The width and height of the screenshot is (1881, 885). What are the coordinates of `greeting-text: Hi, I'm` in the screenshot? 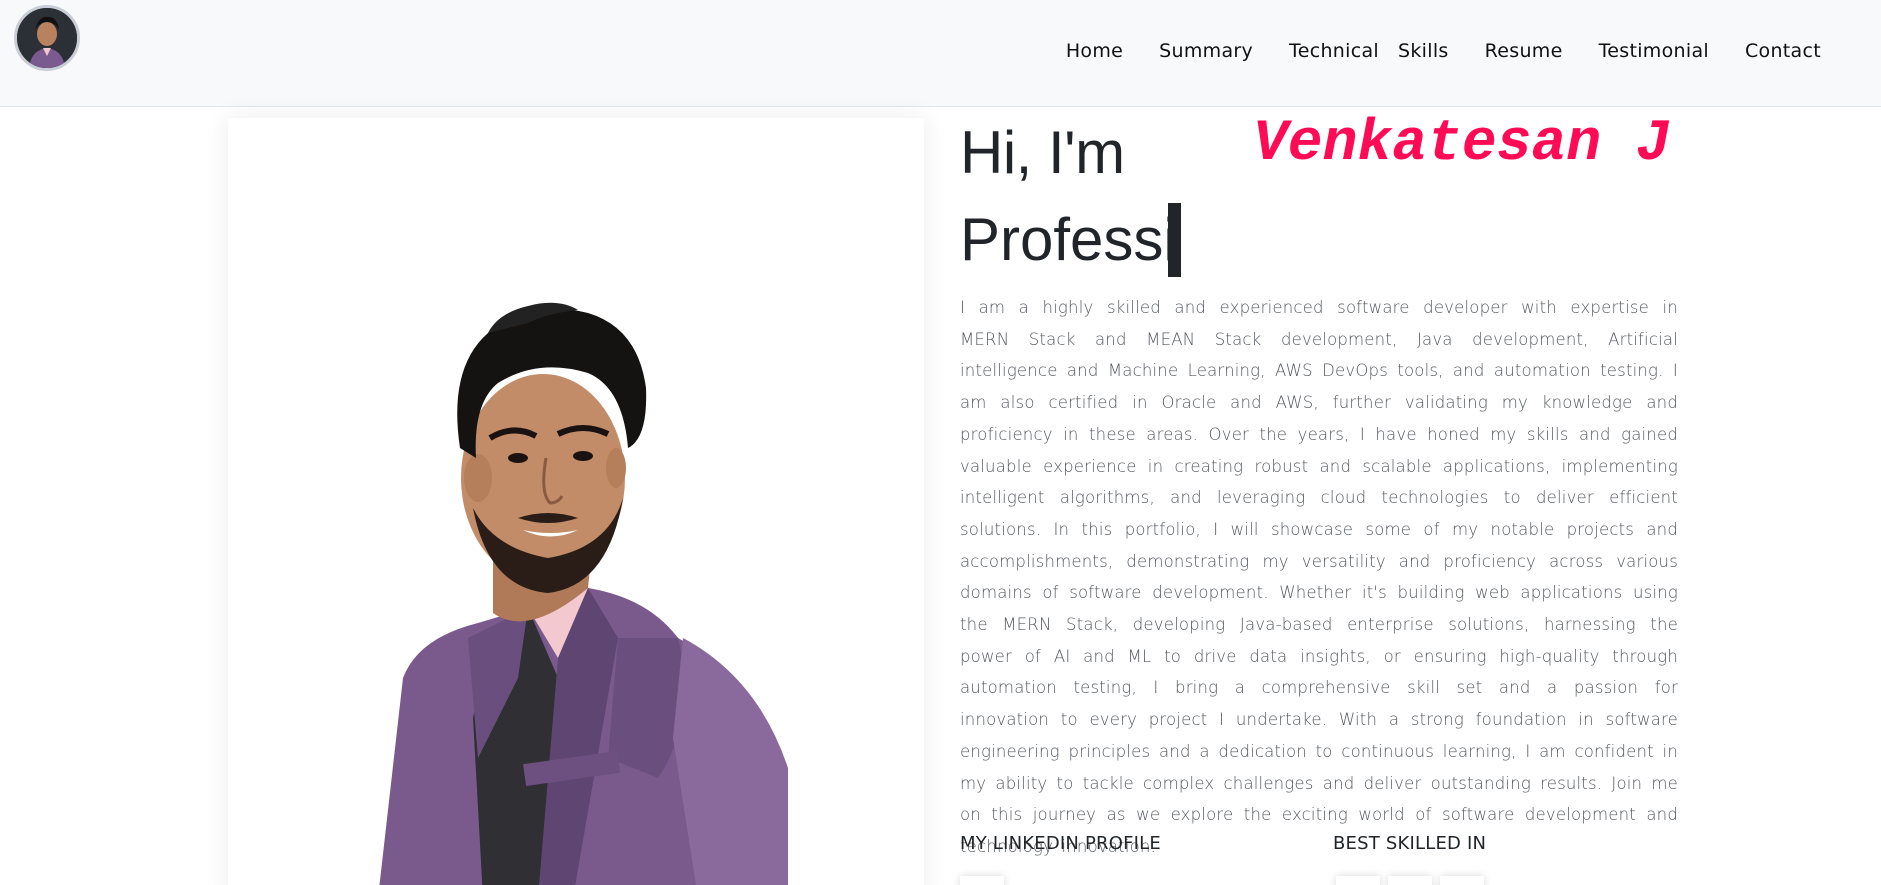 It's located at (1042, 152).